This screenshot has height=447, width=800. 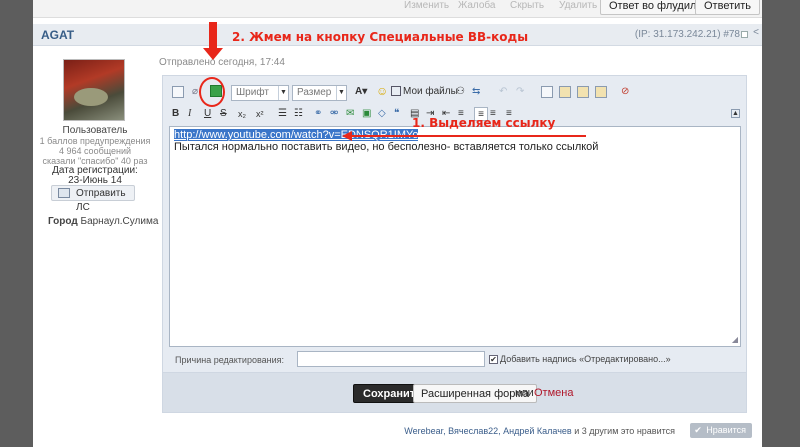 What do you see at coordinates (119, 221) in the screenshot?
I see `city-value: Барнаул.Сулима` at bounding box center [119, 221].